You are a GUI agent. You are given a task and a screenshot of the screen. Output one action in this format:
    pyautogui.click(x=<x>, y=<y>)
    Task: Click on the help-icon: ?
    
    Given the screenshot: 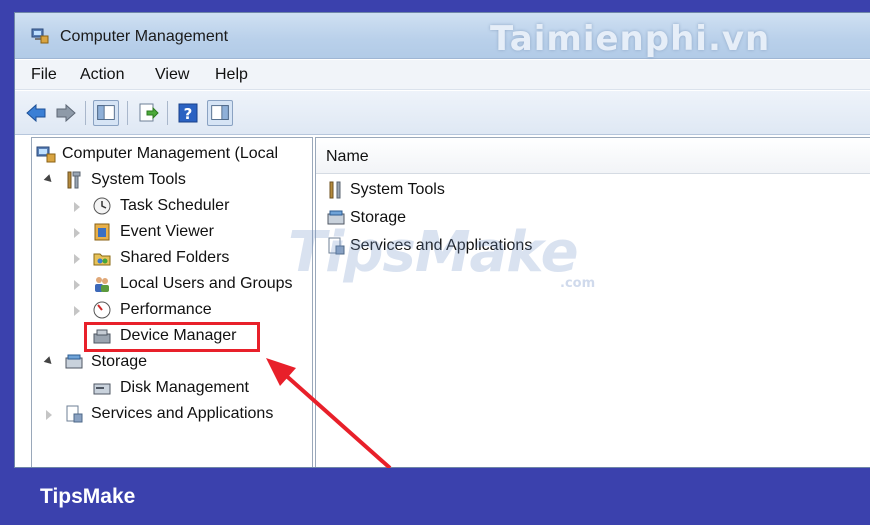 What is the action you would take?
    pyautogui.click(x=188, y=113)
    